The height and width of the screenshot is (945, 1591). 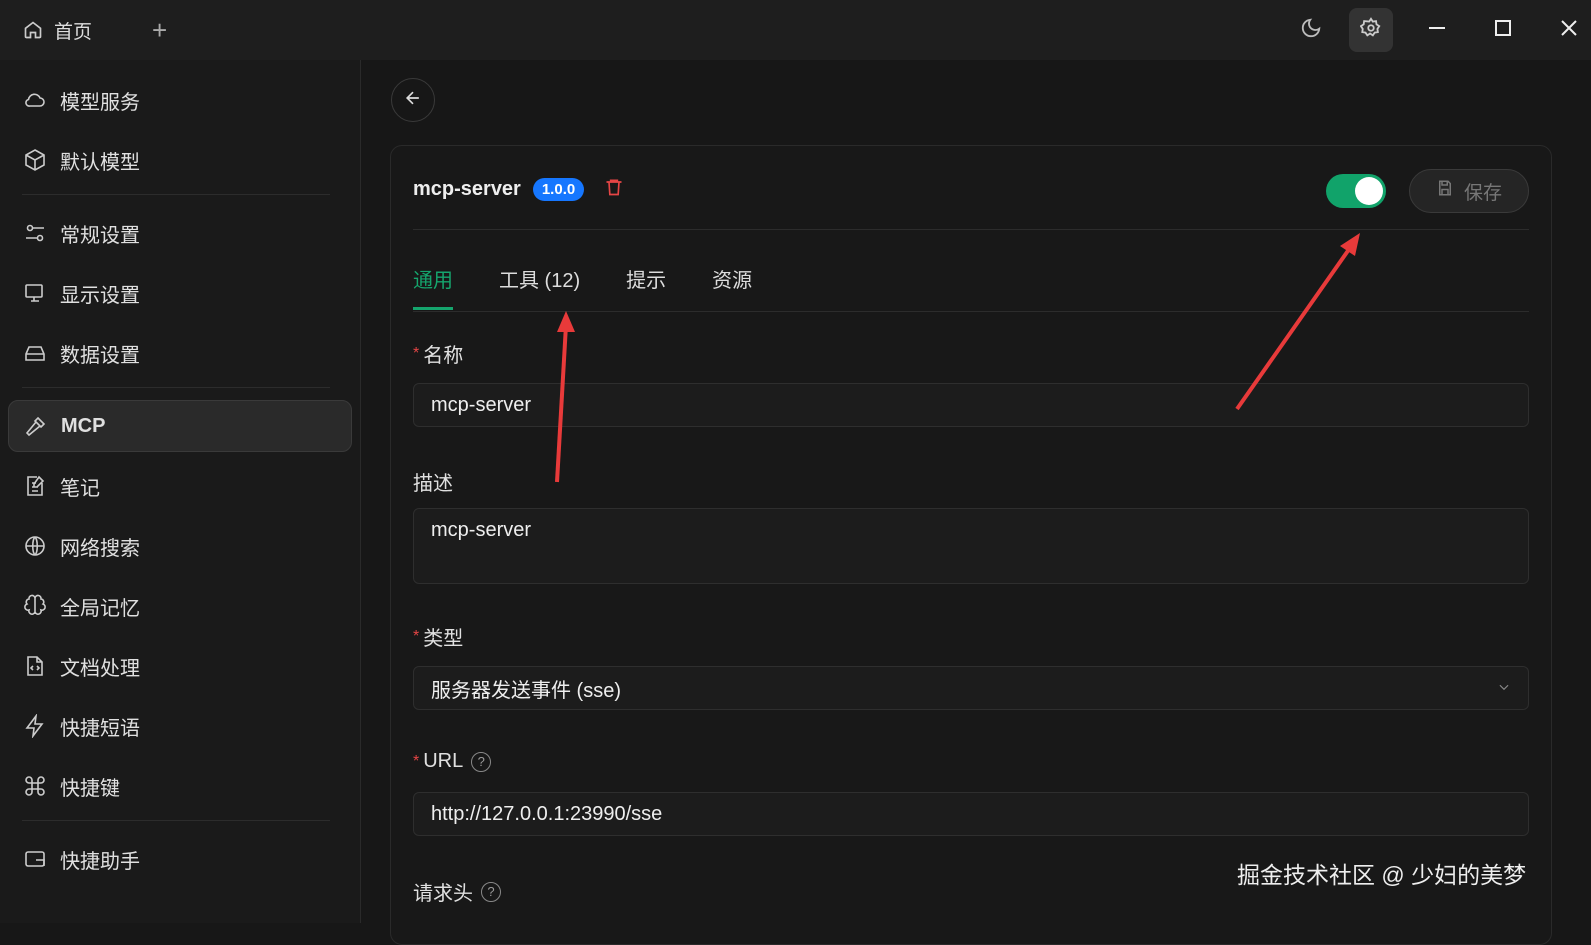 I want to click on sidebar-item-2: 常规设置, so click(x=180, y=233).